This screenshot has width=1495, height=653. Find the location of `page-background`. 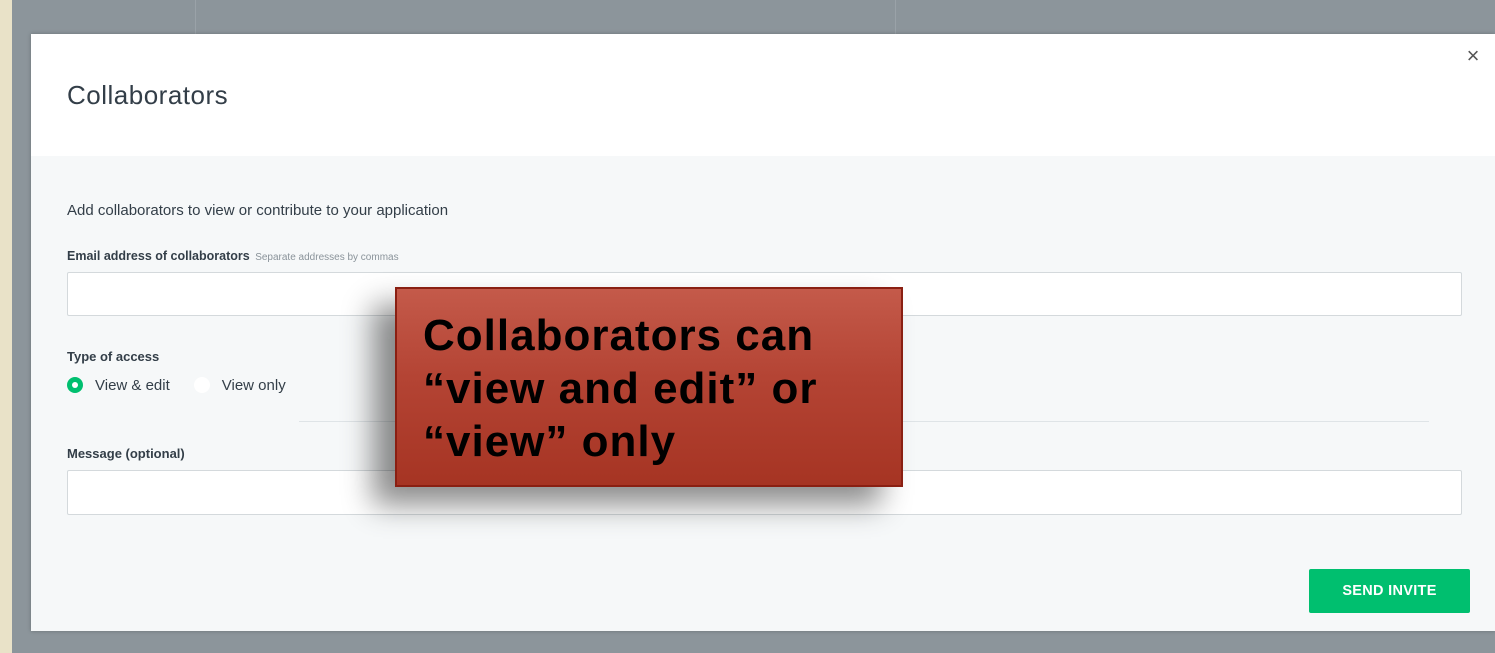

page-background is located at coordinates (6, 326).